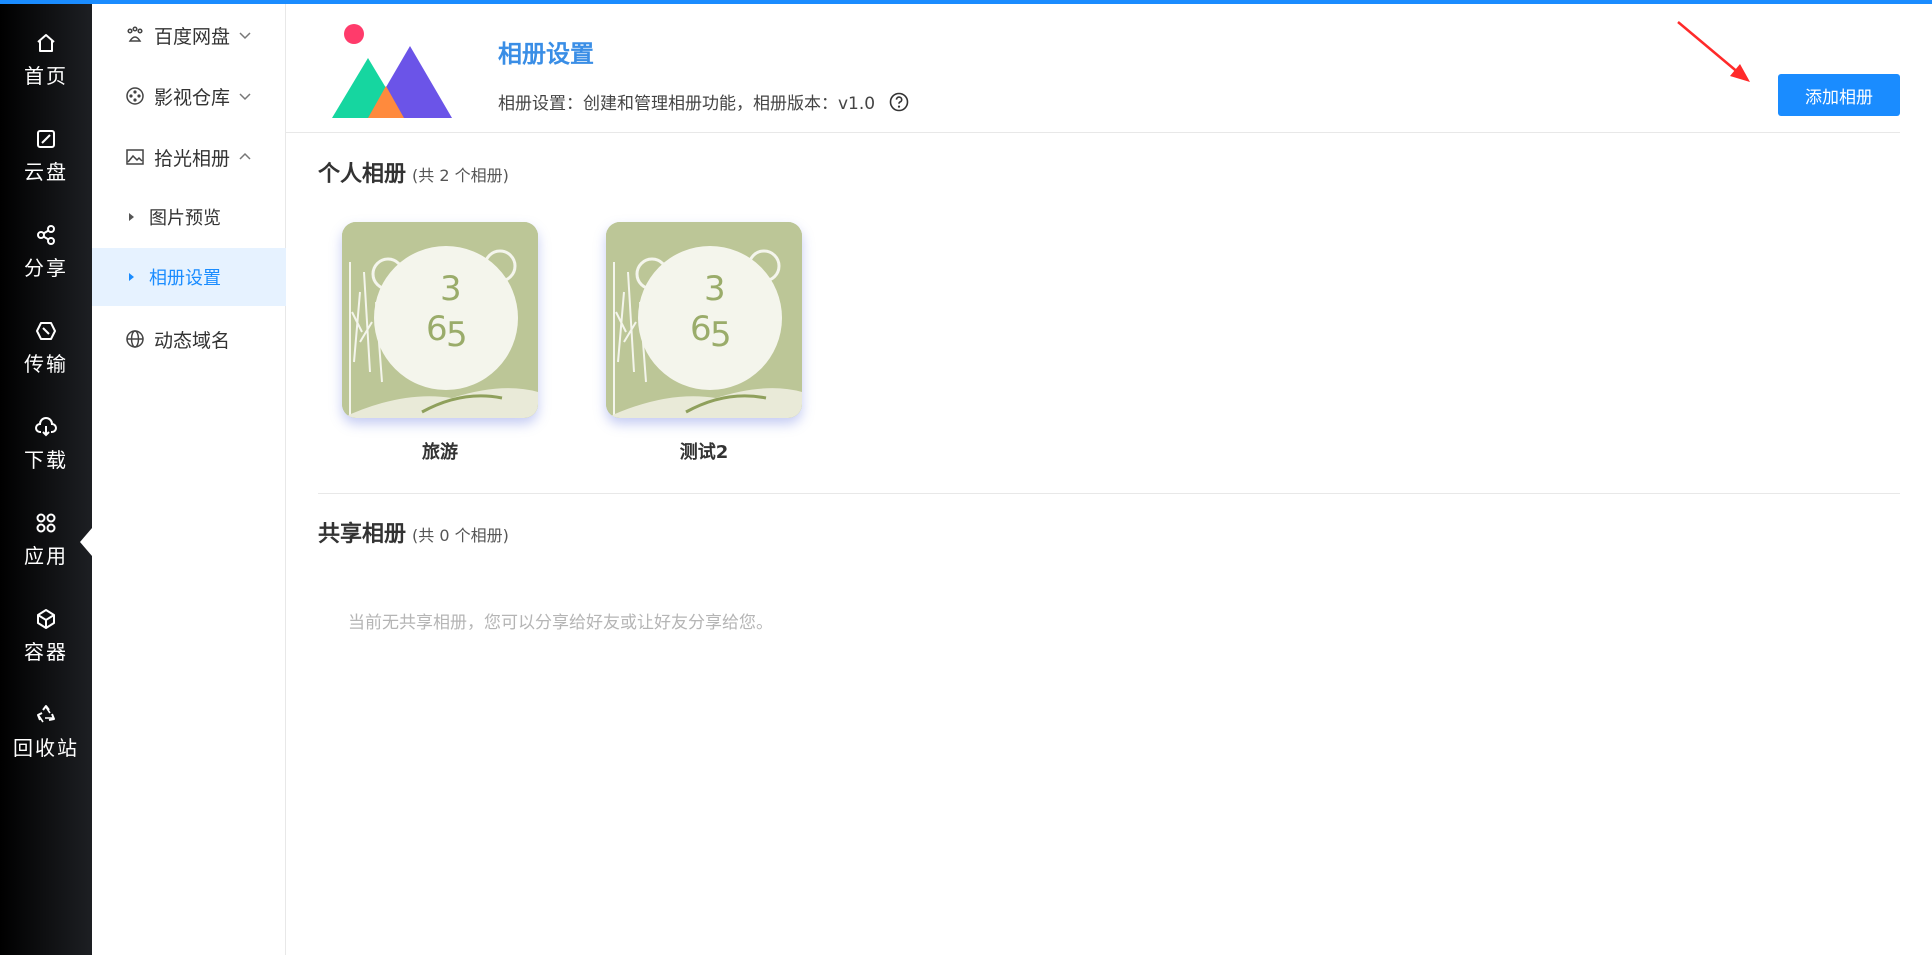  Describe the element at coordinates (46, 235) in the screenshot. I see `share-icon` at that location.